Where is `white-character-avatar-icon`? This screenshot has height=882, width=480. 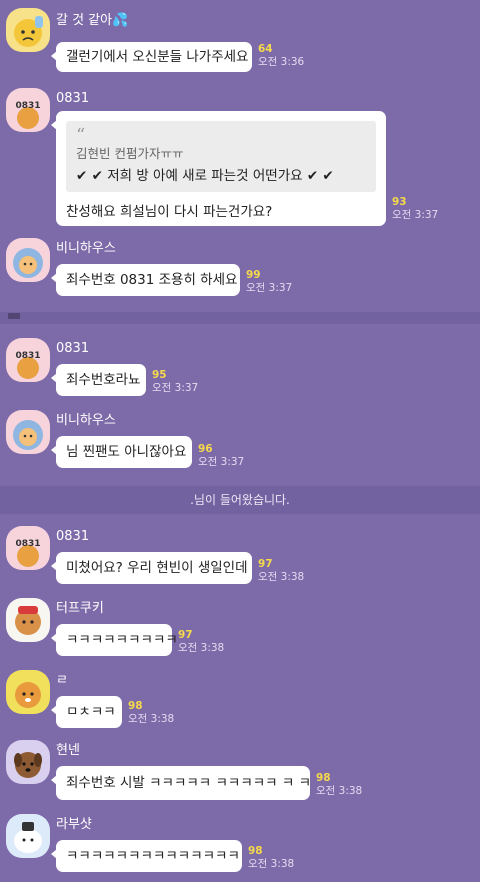 white-character-avatar-icon is located at coordinates (28, 836).